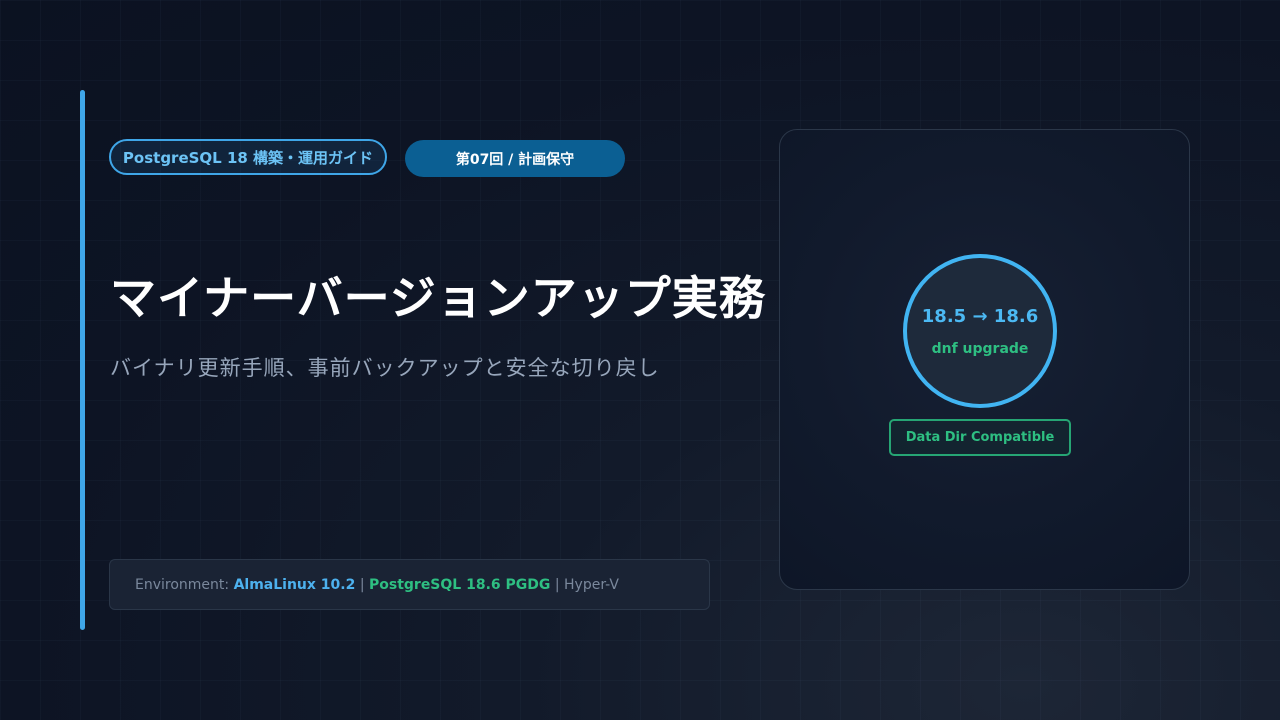 This screenshot has width=1280, height=720. Describe the element at coordinates (459, 584) in the screenshot. I see `environment-postgres: PostgreSQL 18.6 PGDG` at that location.